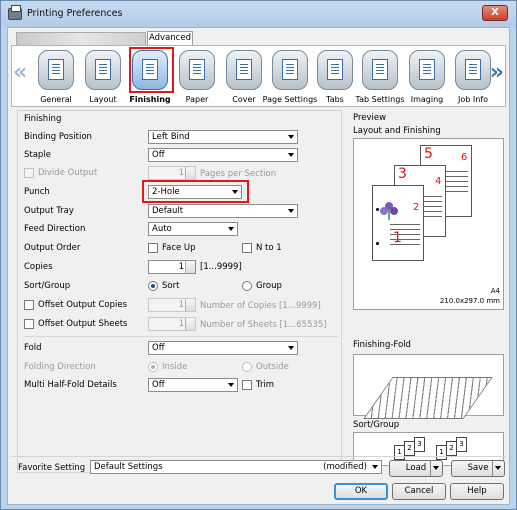  Describe the element at coordinates (158, 348) in the screenshot. I see `fold-value: Off` at that location.